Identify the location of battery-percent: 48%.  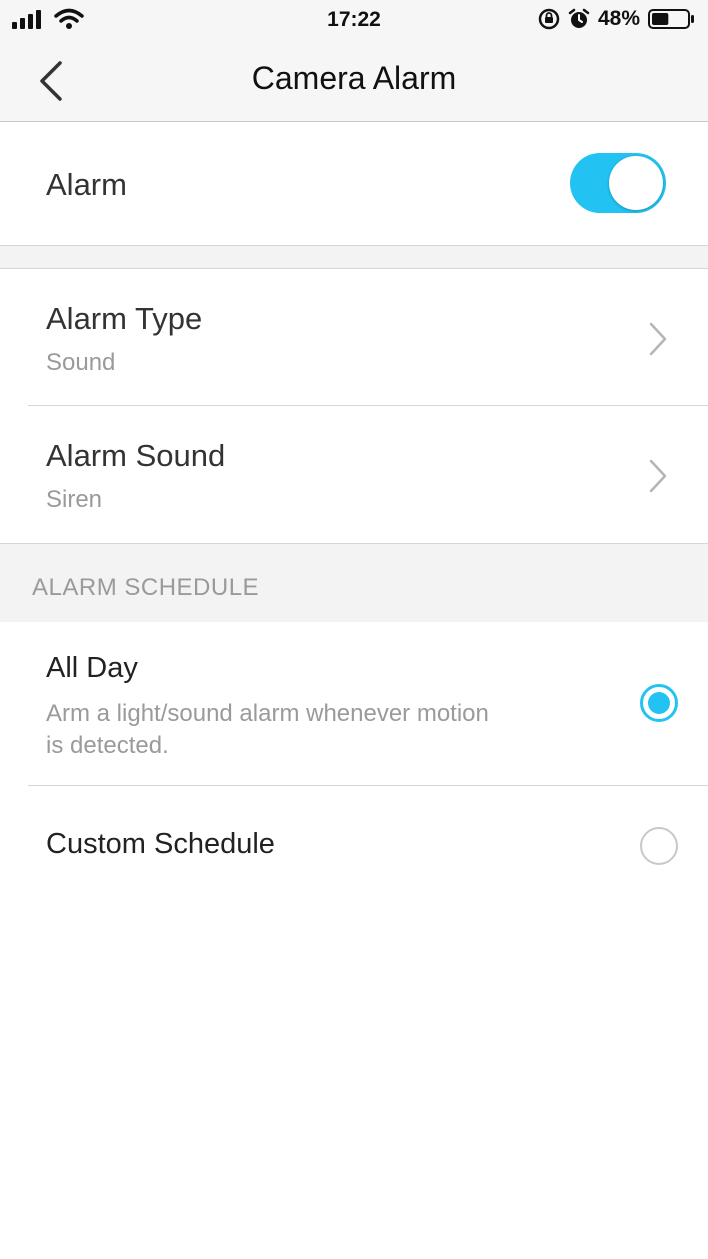
(618, 18).